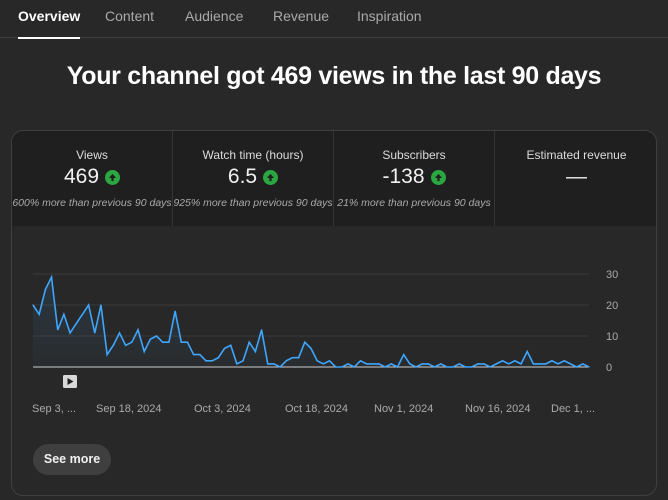  What do you see at coordinates (403, 176) in the screenshot?
I see `metric-value: -138` at bounding box center [403, 176].